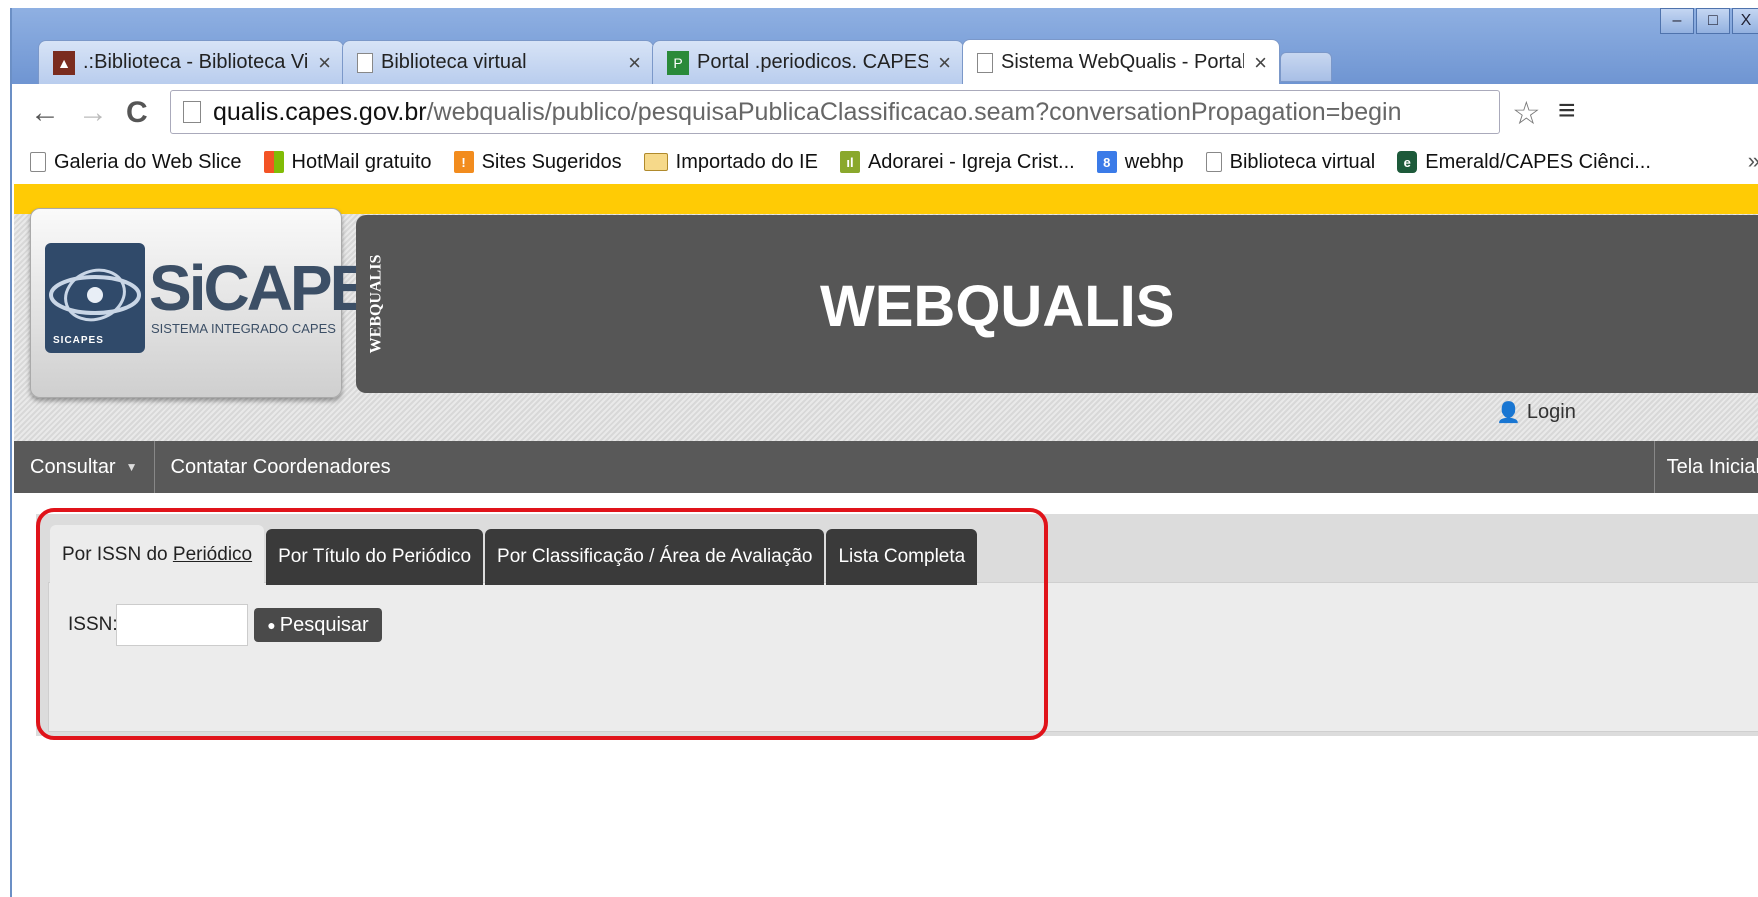 The height and width of the screenshot is (897, 1758). I want to click on emerald-icon: e, so click(1407, 162).